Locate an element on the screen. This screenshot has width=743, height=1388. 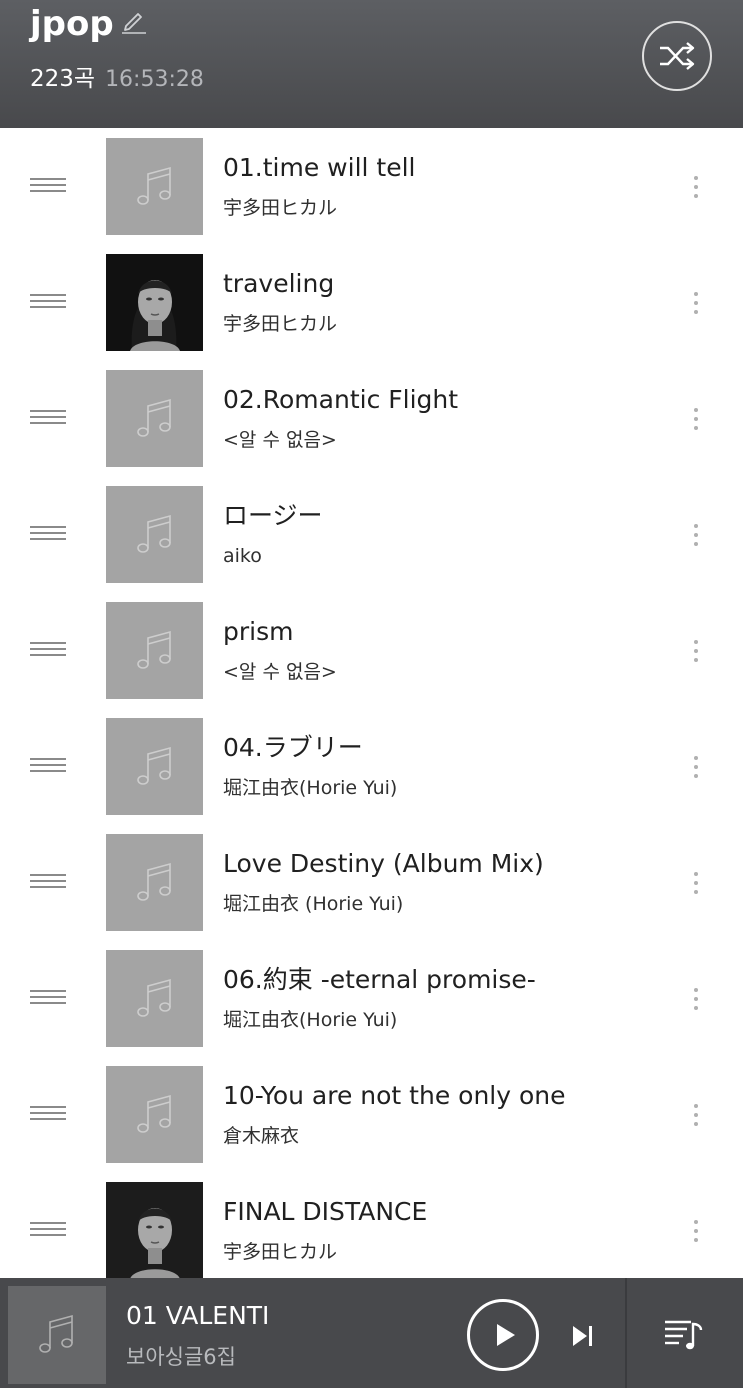
track-artist: 堀江由衣 (Horie Yui) is located at coordinates (313, 904).